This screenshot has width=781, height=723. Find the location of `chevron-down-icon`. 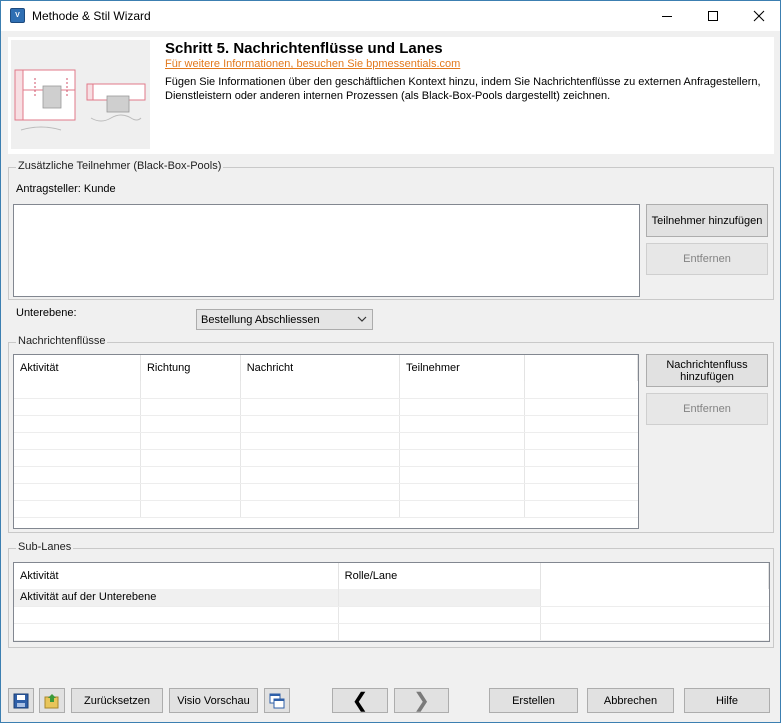

chevron-down-icon is located at coordinates (362, 319).